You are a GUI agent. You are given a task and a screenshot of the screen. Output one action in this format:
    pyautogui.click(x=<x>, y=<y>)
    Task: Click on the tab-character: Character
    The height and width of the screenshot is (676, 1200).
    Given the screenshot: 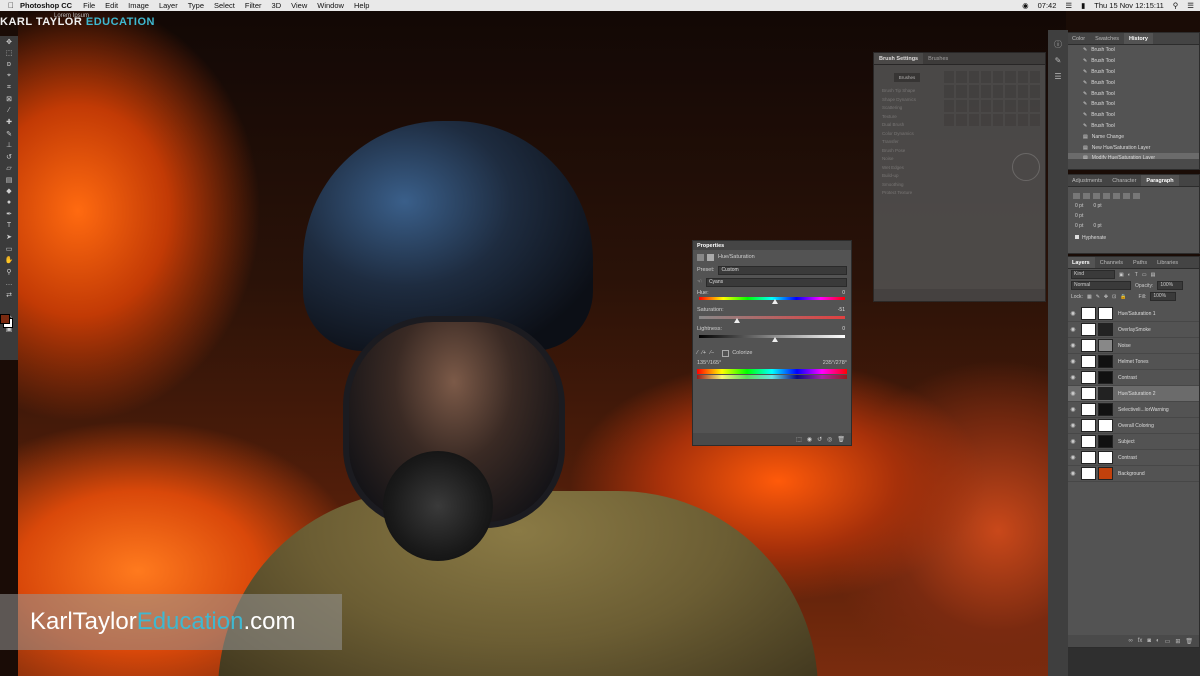 What is the action you would take?
    pyautogui.click(x=1124, y=180)
    